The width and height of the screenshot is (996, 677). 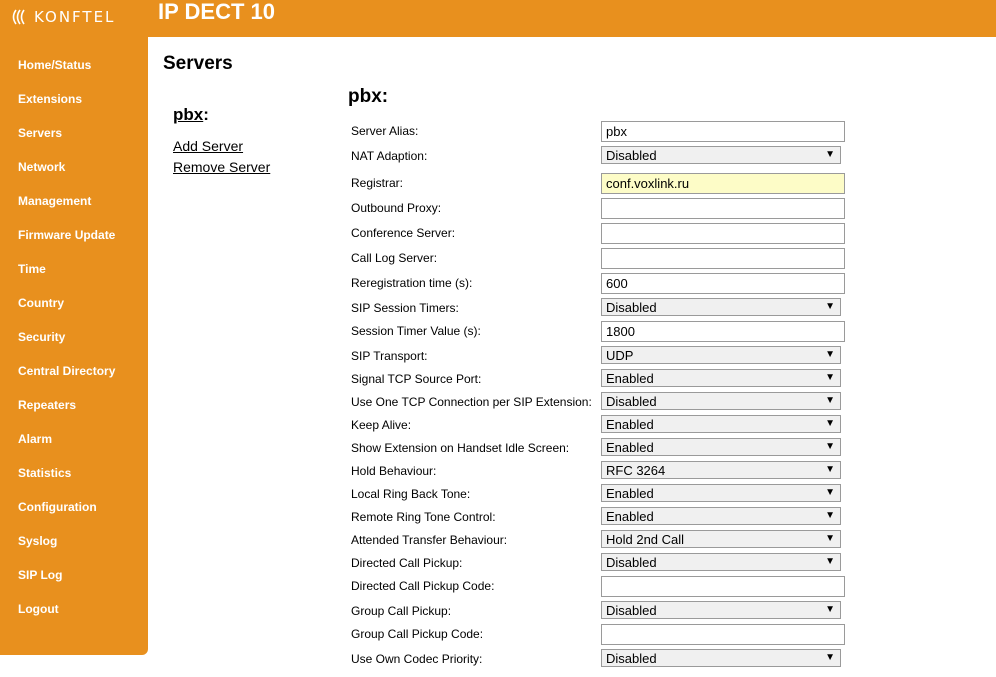 I want to click on sidebar-item-repeaters: Repeaters, so click(x=47, y=405).